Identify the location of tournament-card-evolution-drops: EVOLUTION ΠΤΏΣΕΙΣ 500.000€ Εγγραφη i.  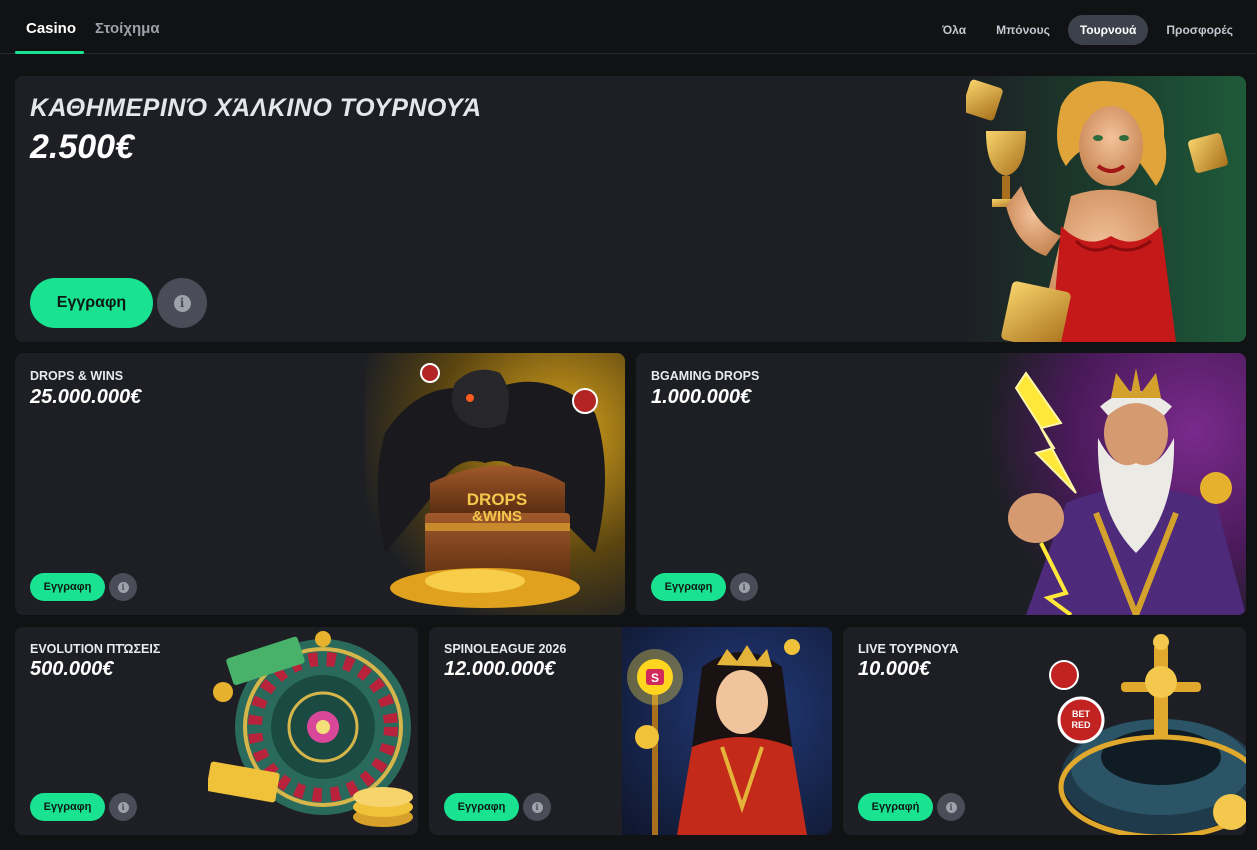
(216, 731).